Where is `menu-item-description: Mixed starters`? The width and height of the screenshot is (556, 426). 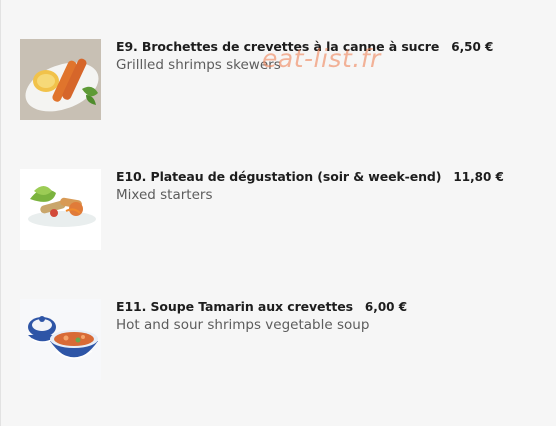
menu-item-description: Mixed starters is located at coordinates (164, 195).